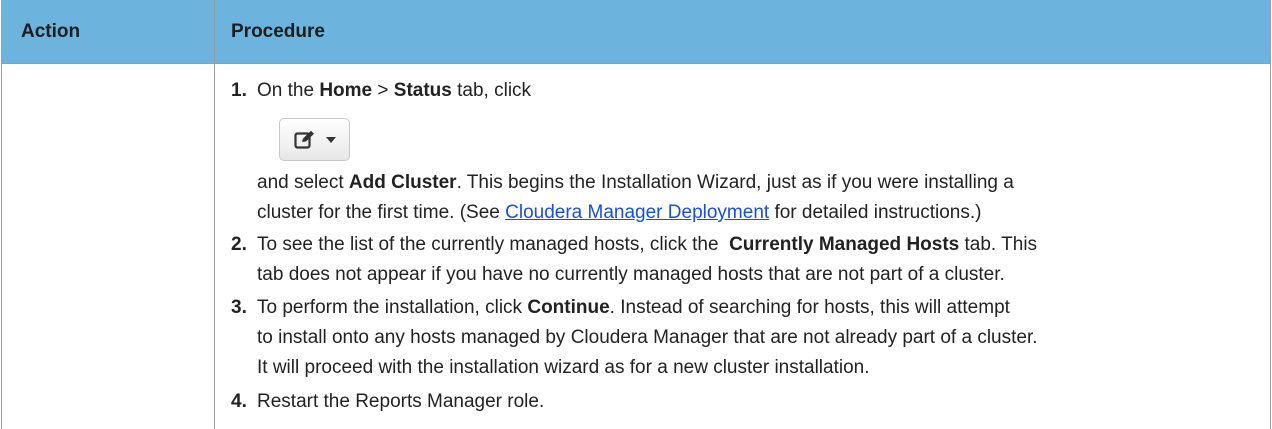  I want to click on step-1-line-1: On the Home > Status tab, click, so click(394, 90).